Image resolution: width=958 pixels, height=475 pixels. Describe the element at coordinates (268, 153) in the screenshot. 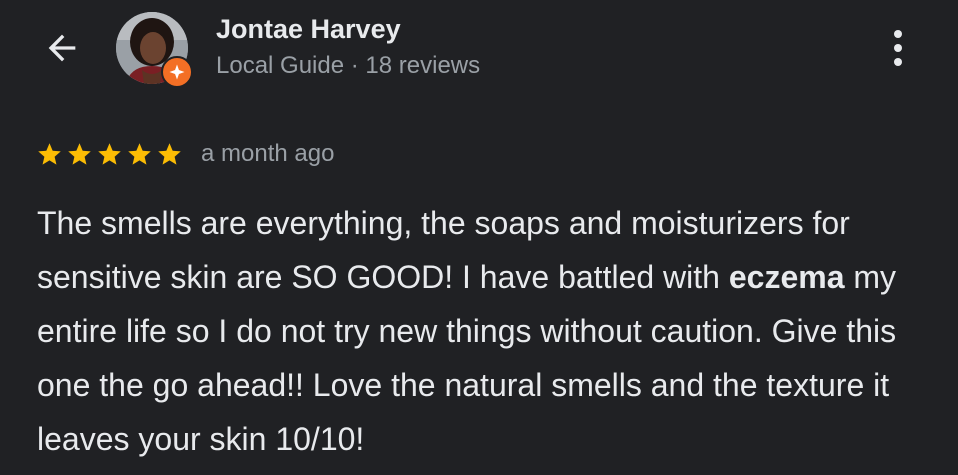

I see `review-date: a month ago` at that location.